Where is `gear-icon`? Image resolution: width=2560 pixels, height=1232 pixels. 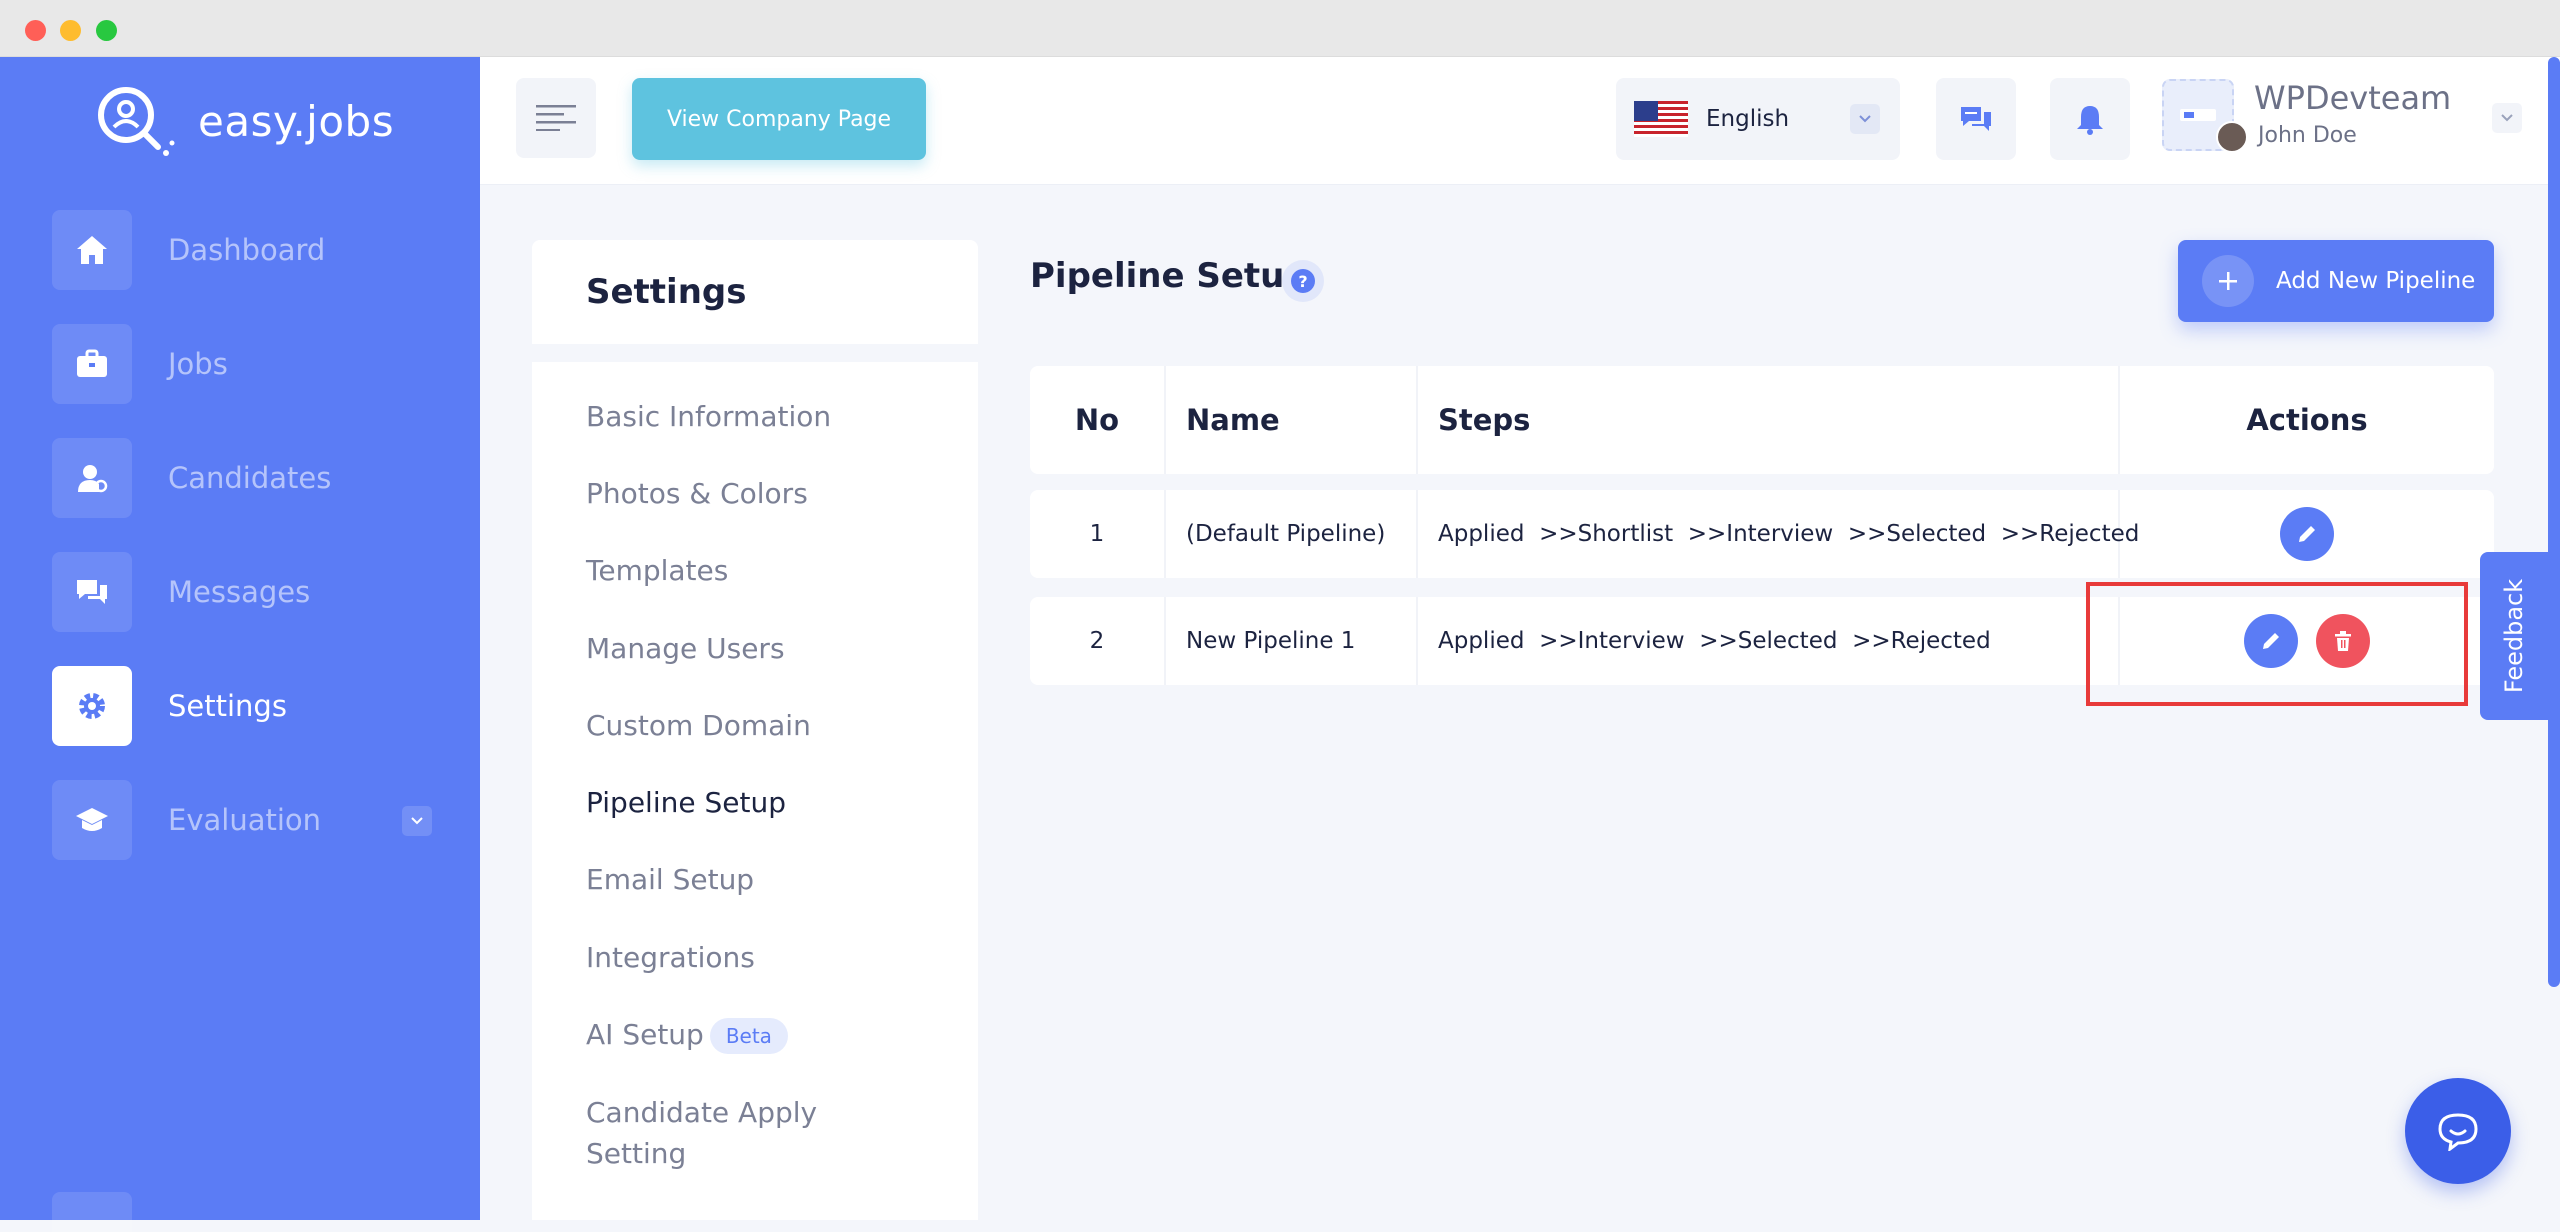
gear-icon is located at coordinates (92, 706).